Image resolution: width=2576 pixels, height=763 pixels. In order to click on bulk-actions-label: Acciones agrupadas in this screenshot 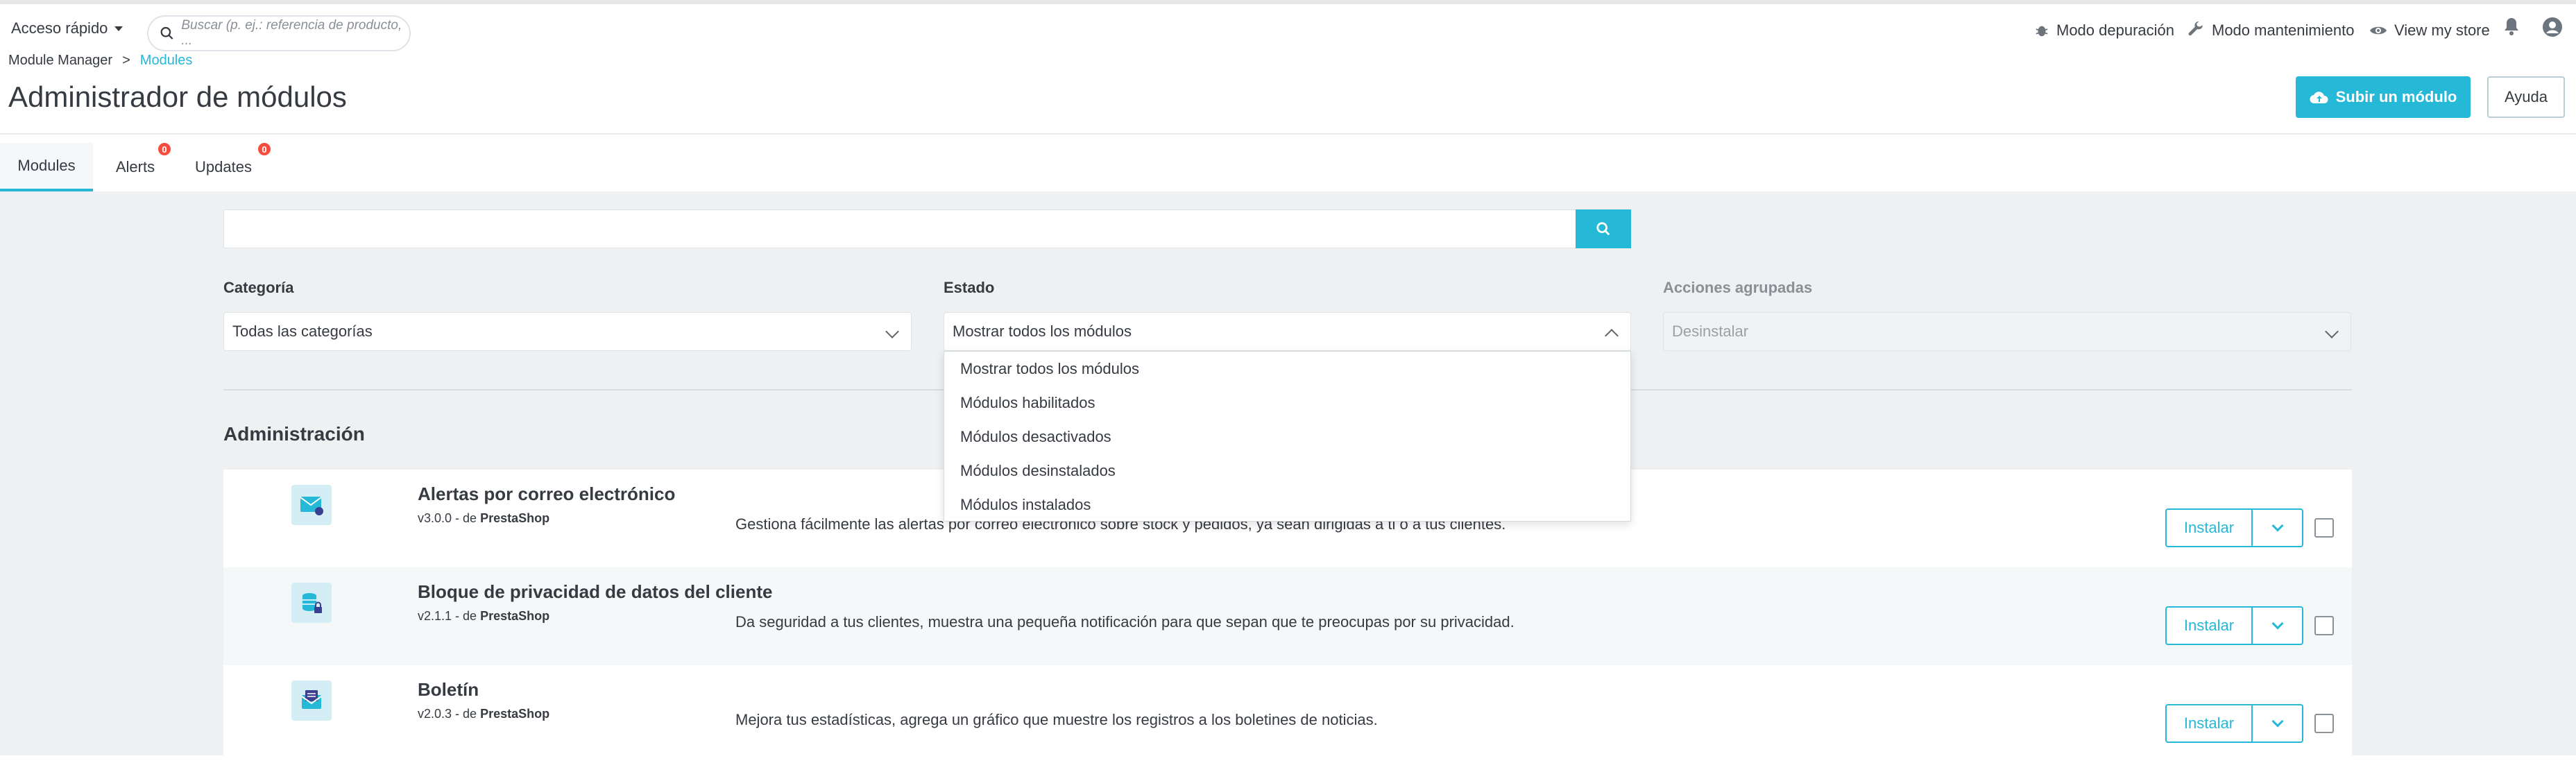, I will do `click(1738, 287)`.